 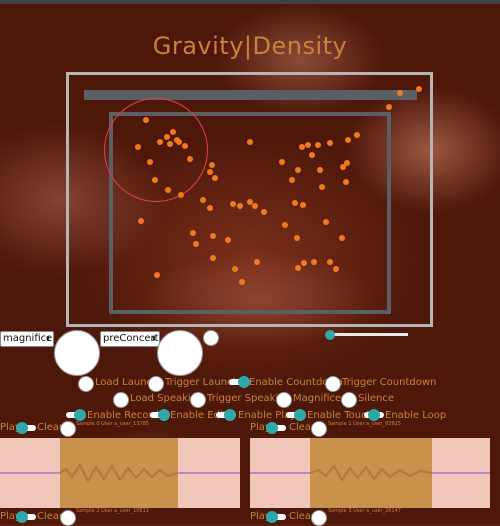 I want to click on sample-1-play-toggle, so click(x=276, y=428).